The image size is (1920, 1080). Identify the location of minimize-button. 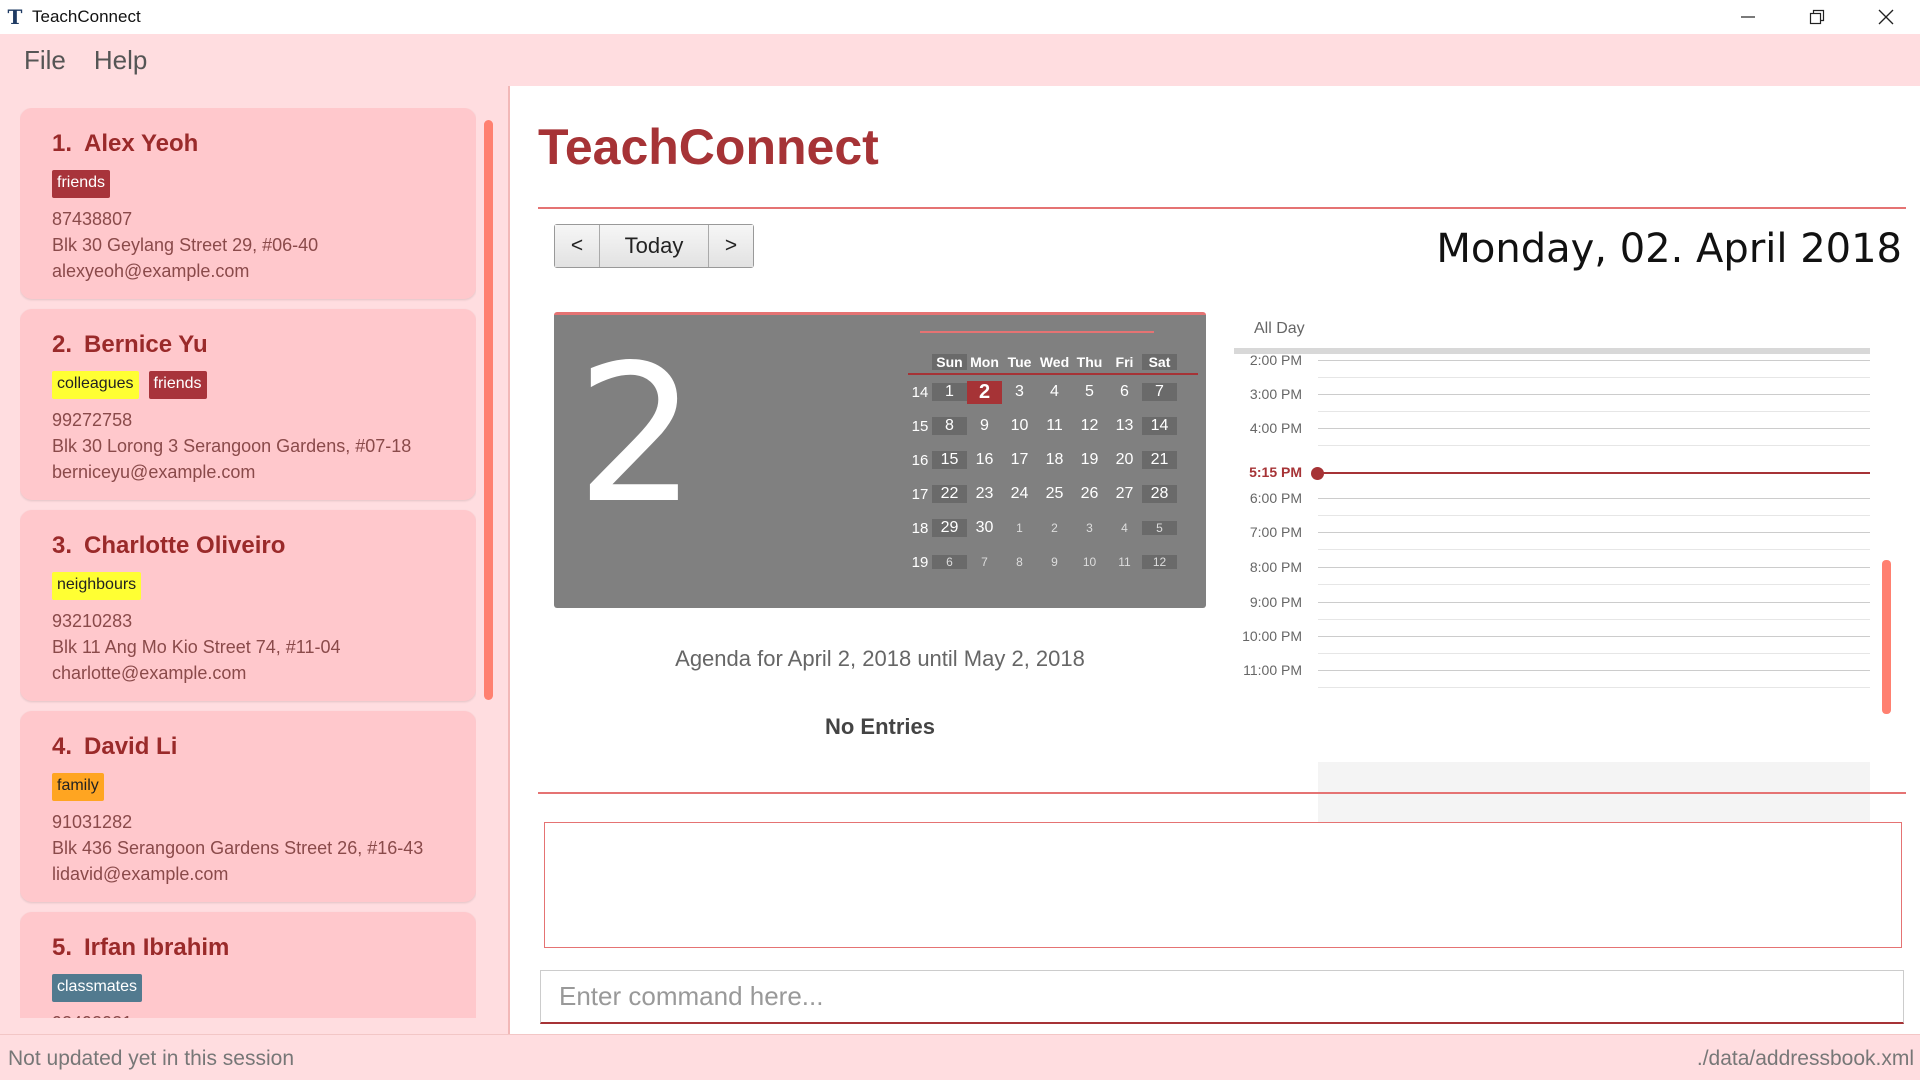
(1747, 17).